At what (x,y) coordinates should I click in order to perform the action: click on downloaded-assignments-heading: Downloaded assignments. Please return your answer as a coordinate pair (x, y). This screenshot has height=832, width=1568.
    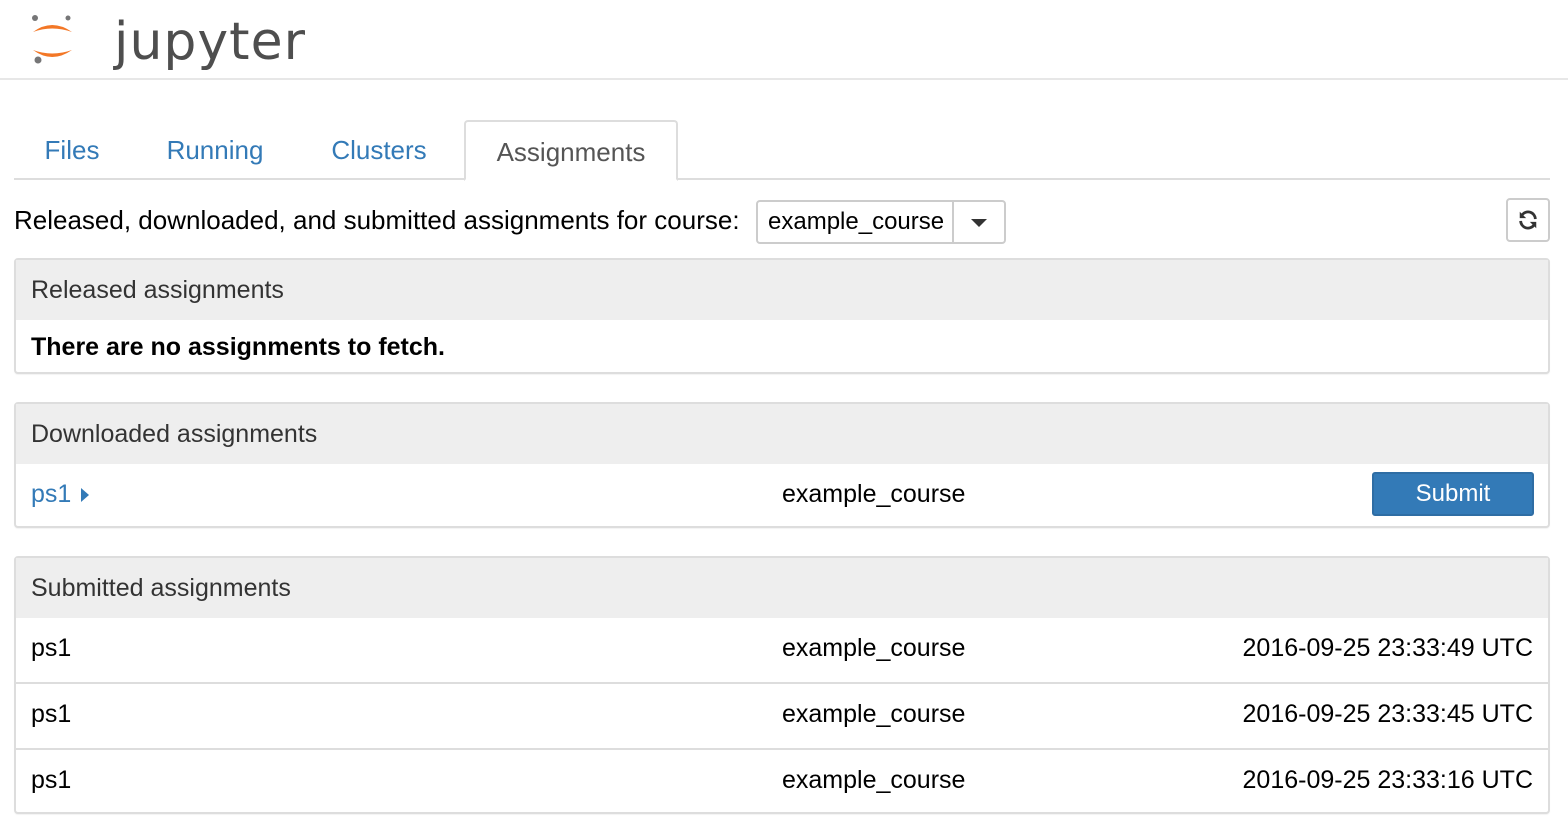
    Looking at the image, I should click on (782, 434).